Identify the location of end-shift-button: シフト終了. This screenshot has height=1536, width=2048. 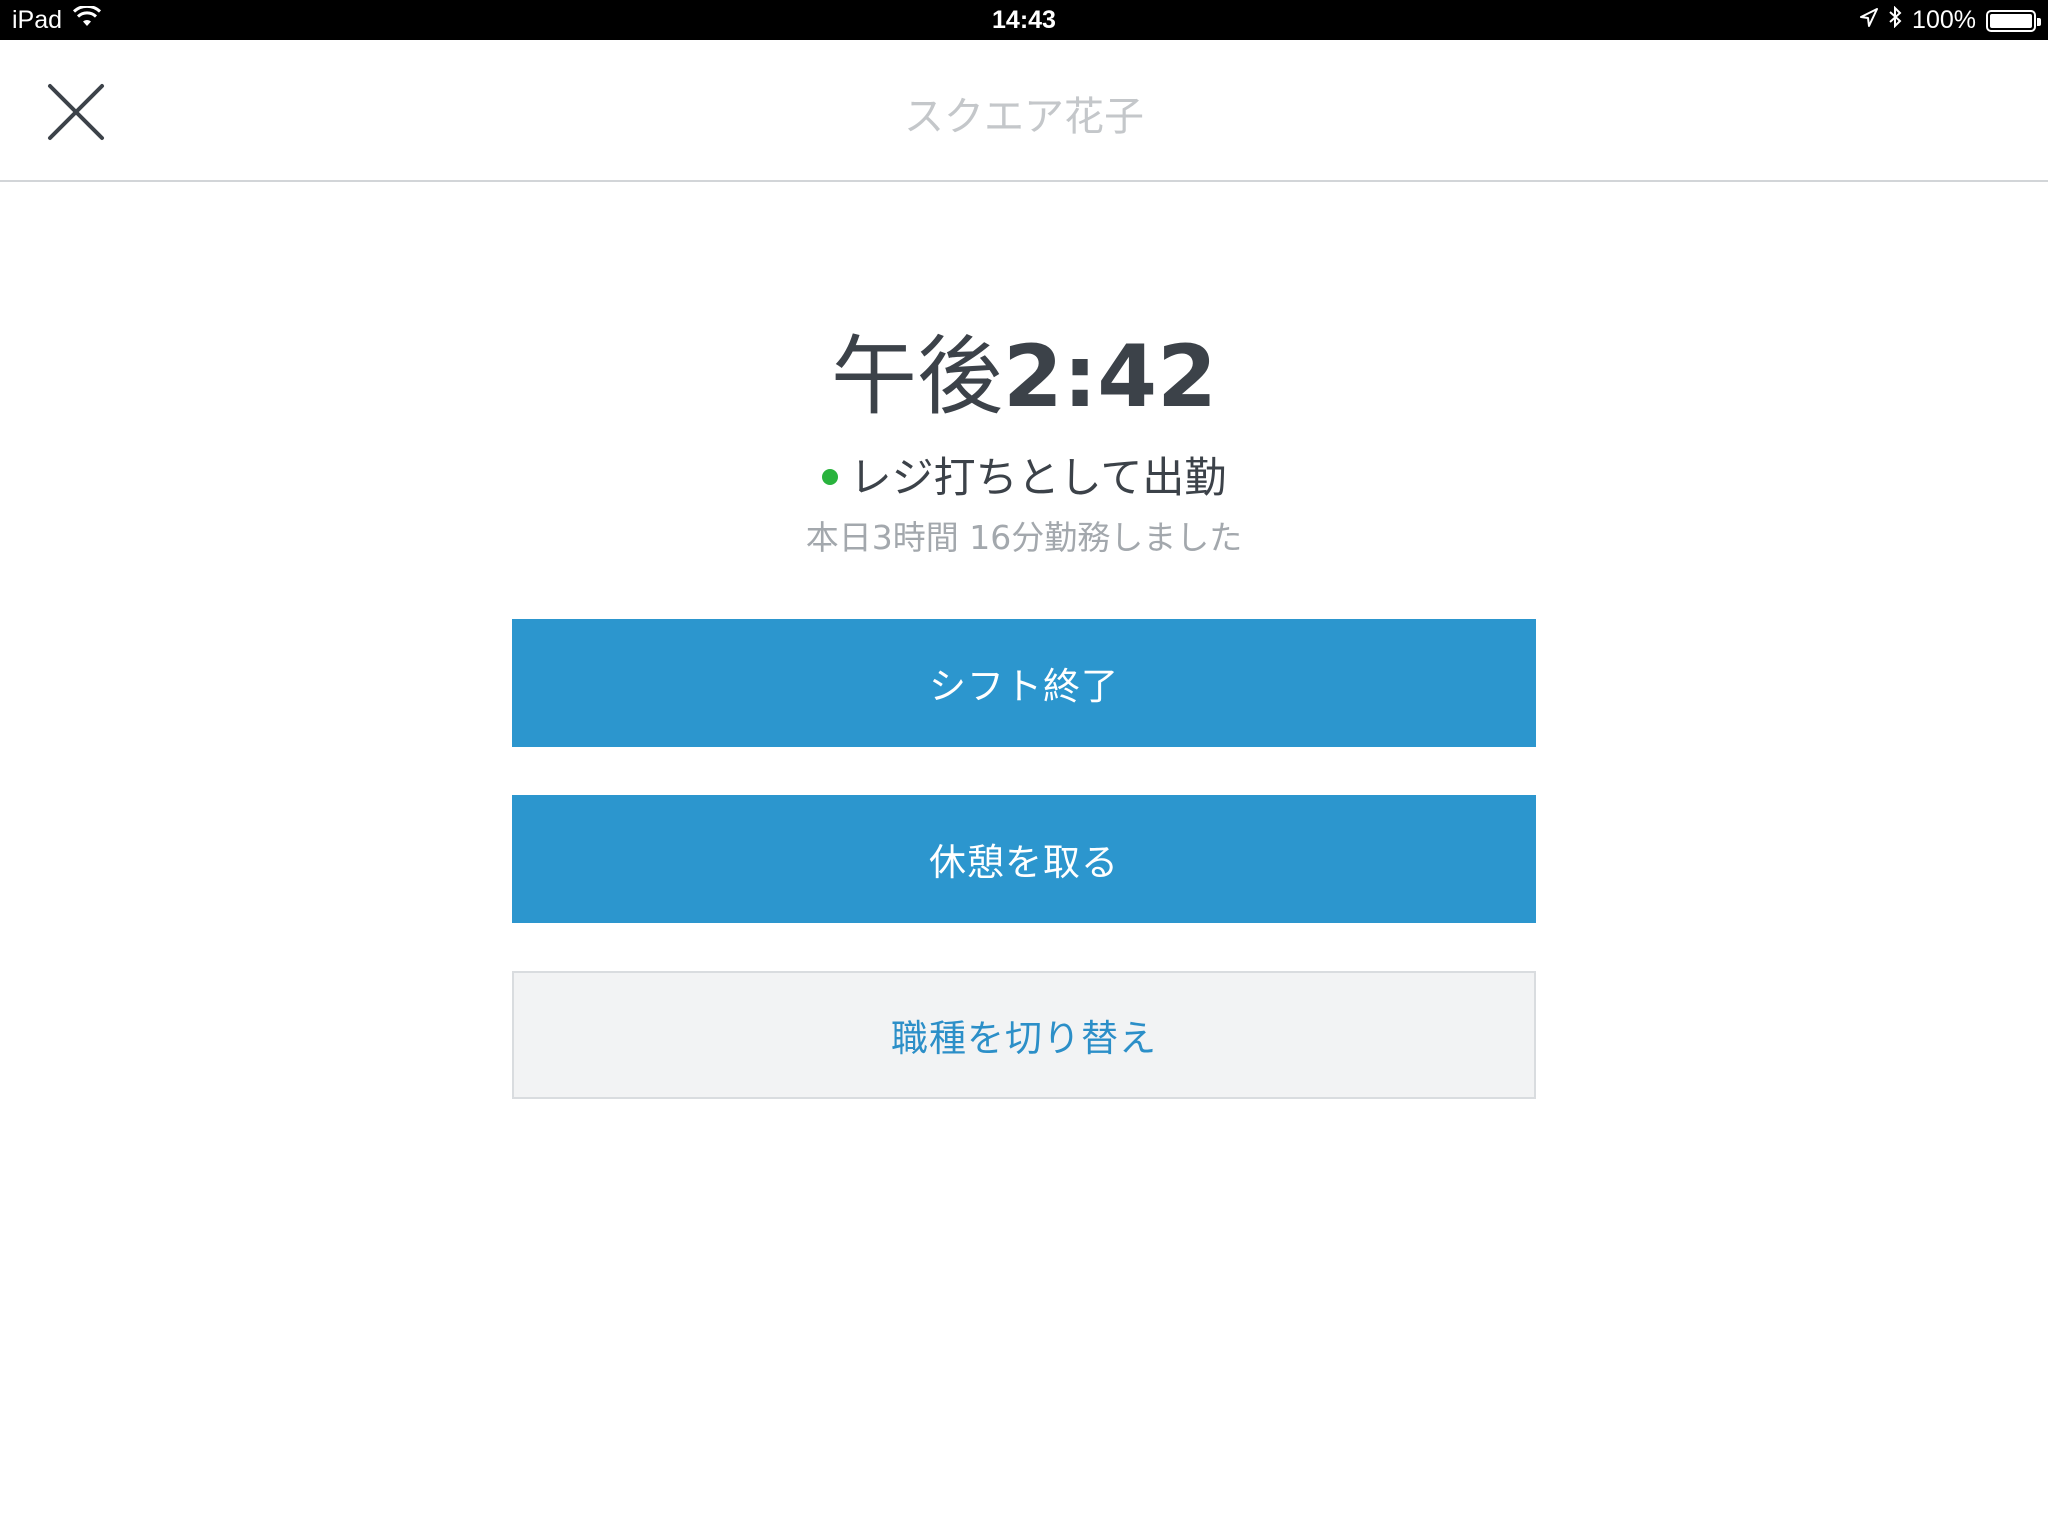
(1024, 683).